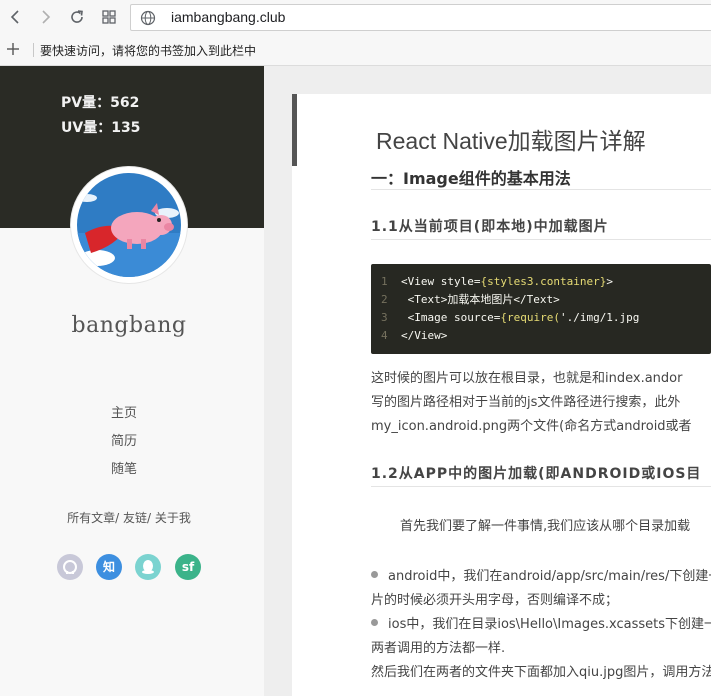 Image resolution: width=711 pixels, height=696 pixels. I want to click on add-bookmark-icon, so click(13, 49).